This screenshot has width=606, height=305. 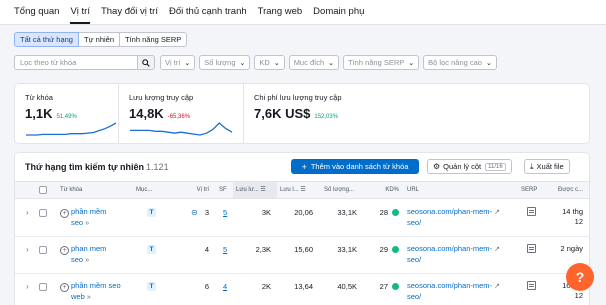 What do you see at coordinates (95, 190) in the screenshot?
I see `header-keyword: Từ khóa` at bounding box center [95, 190].